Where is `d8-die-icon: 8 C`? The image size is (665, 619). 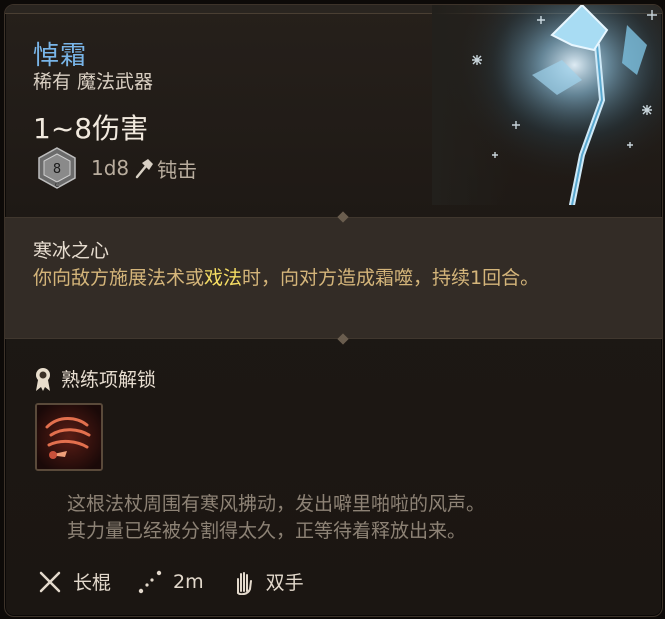 d8-die-icon: 8 C is located at coordinates (57, 168).